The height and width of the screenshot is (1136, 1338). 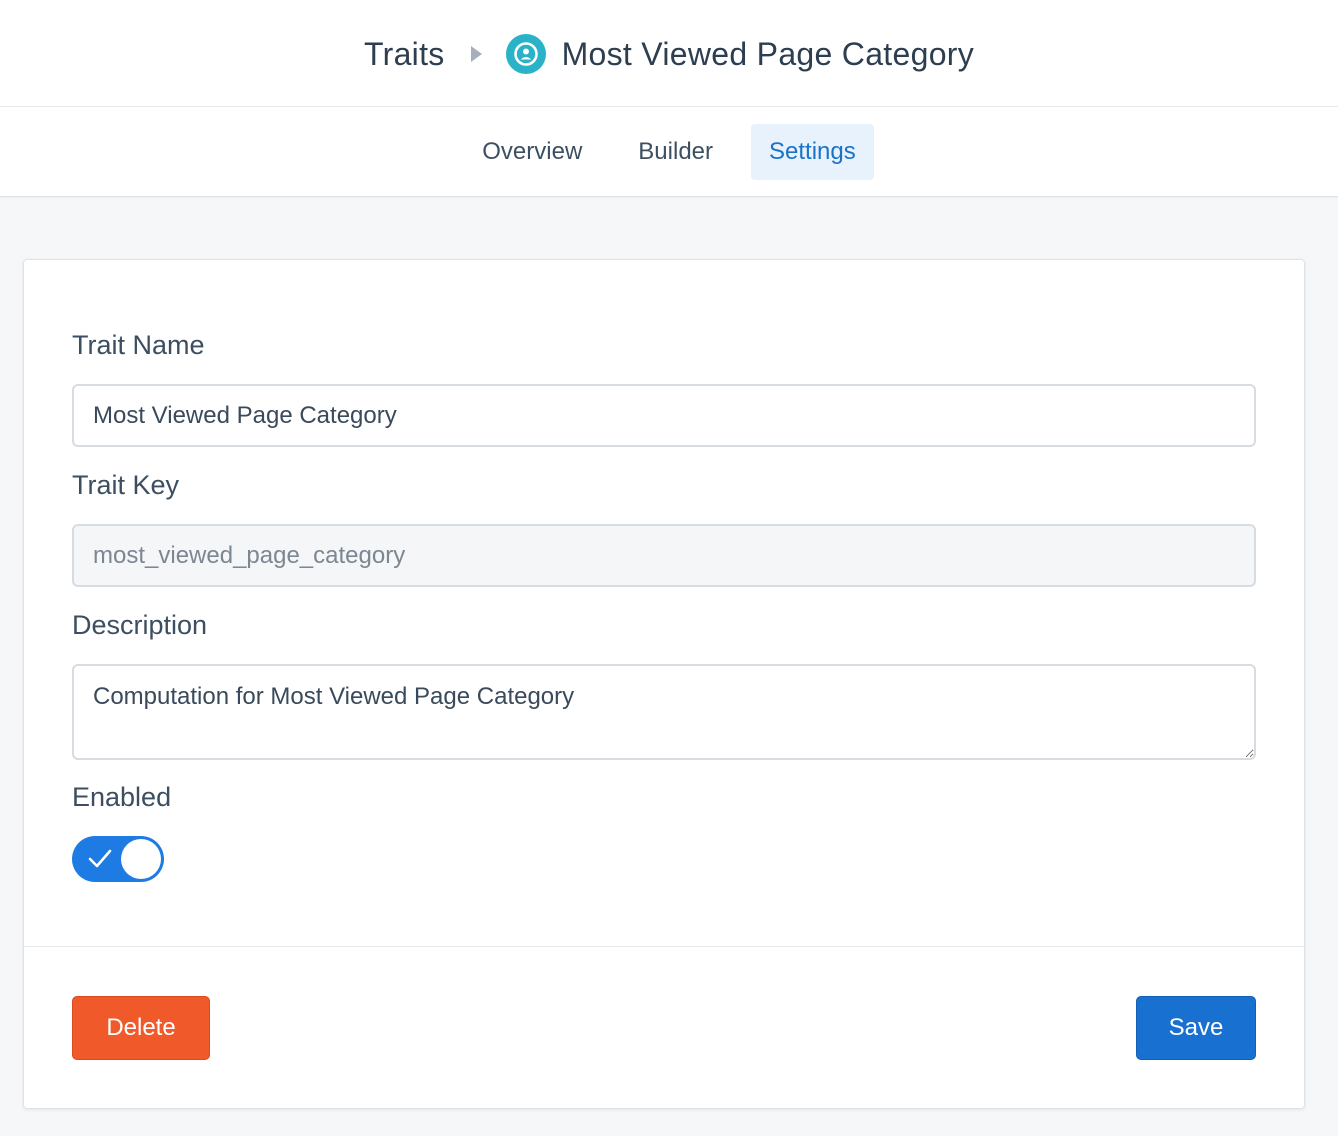 I want to click on trait-key-input, so click(x=664, y=555).